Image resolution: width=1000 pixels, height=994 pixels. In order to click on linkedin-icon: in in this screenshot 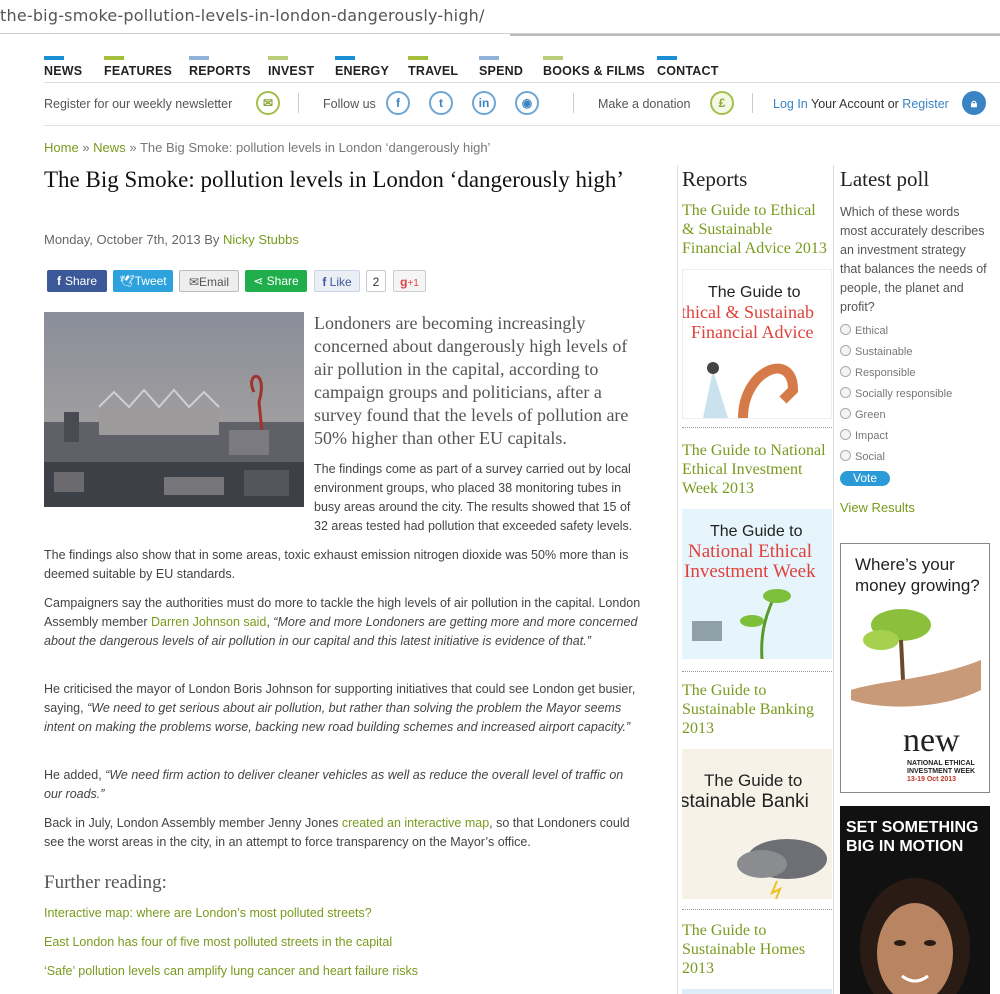, I will do `click(484, 103)`.